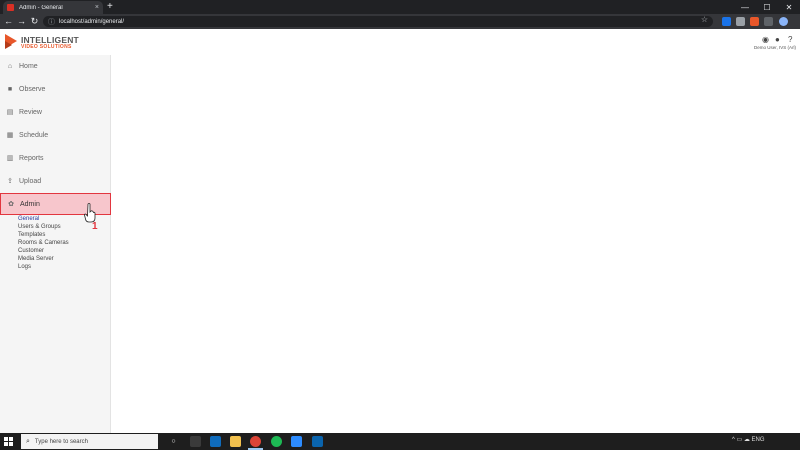 The image size is (800, 450). Describe the element at coordinates (89, 441) in the screenshot. I see `taskbar-search-box: ⌕ Type here to search` at that location.